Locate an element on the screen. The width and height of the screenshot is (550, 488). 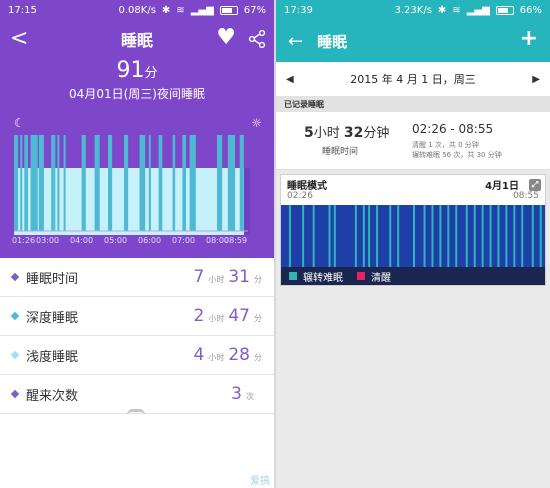
sleep-date-subtitle: 04月01日(周三)夜间睡眠 is located at coordinates (137, 94).